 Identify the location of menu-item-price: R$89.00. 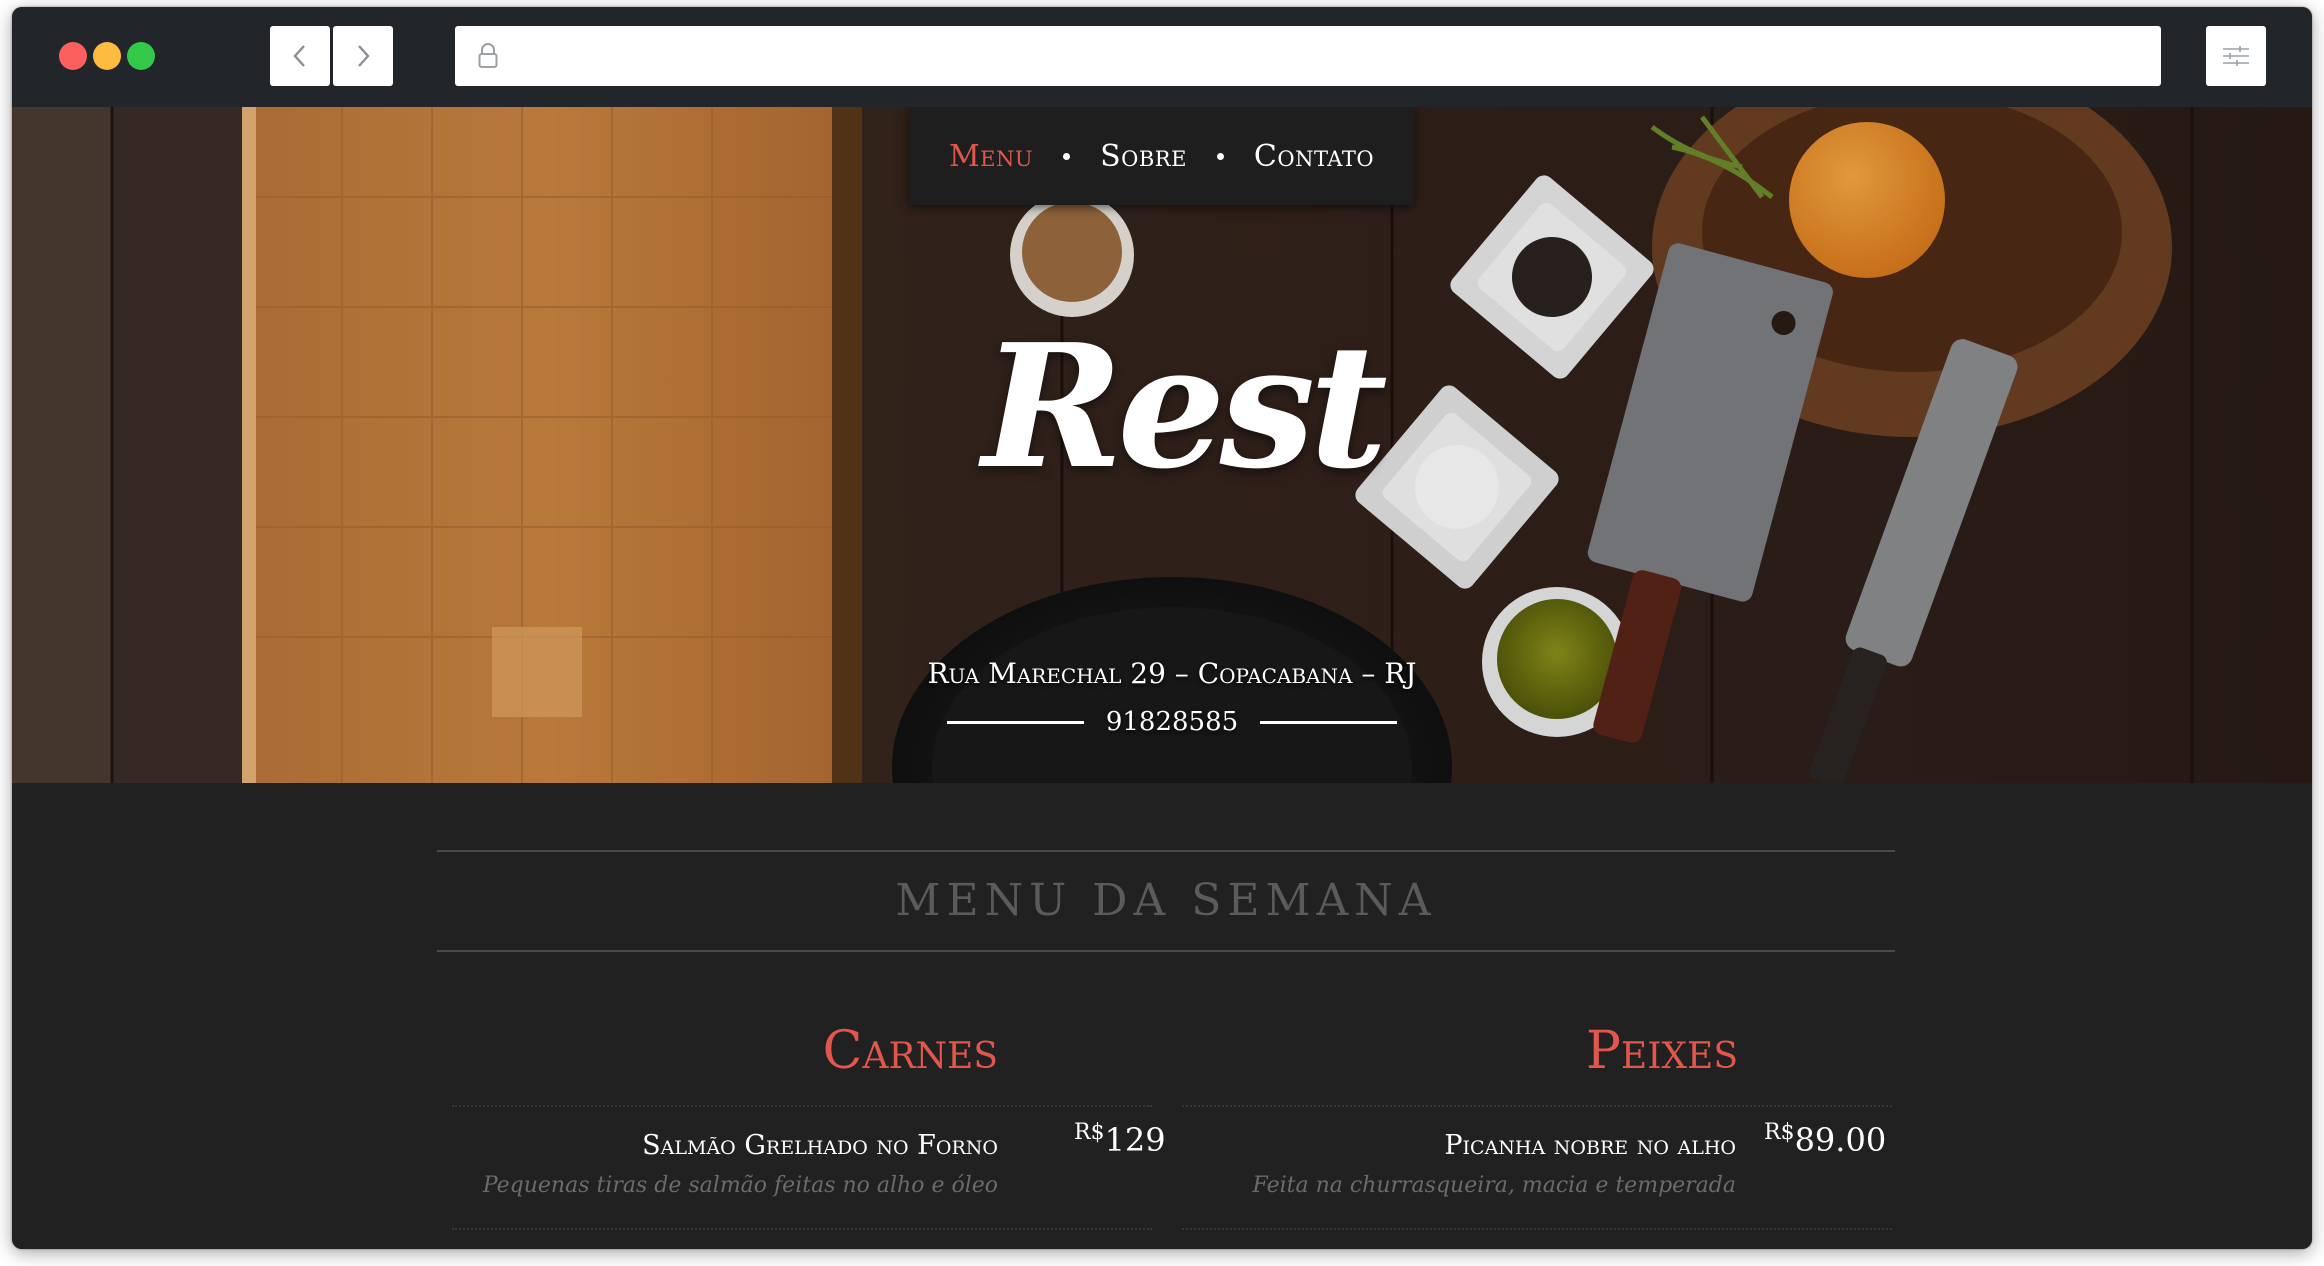
(1825, 1139).